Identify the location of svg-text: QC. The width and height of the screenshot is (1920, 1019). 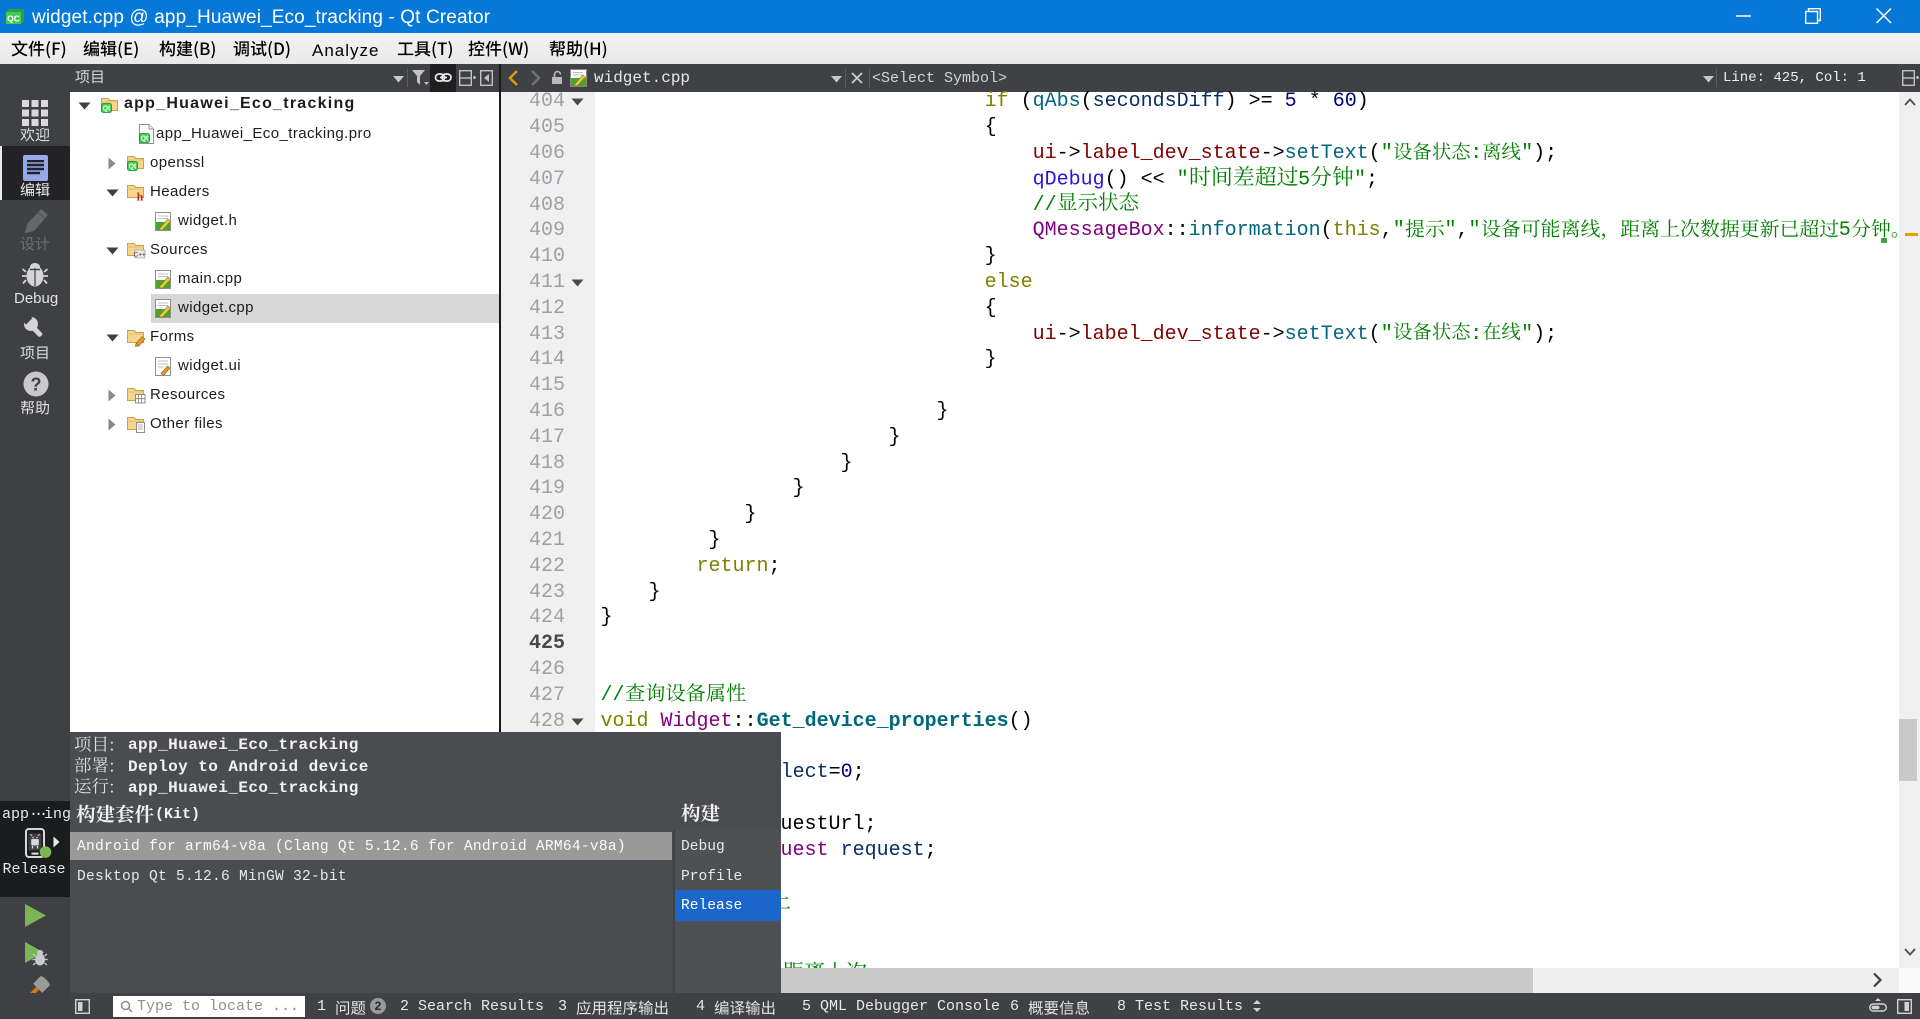
(13, 19).